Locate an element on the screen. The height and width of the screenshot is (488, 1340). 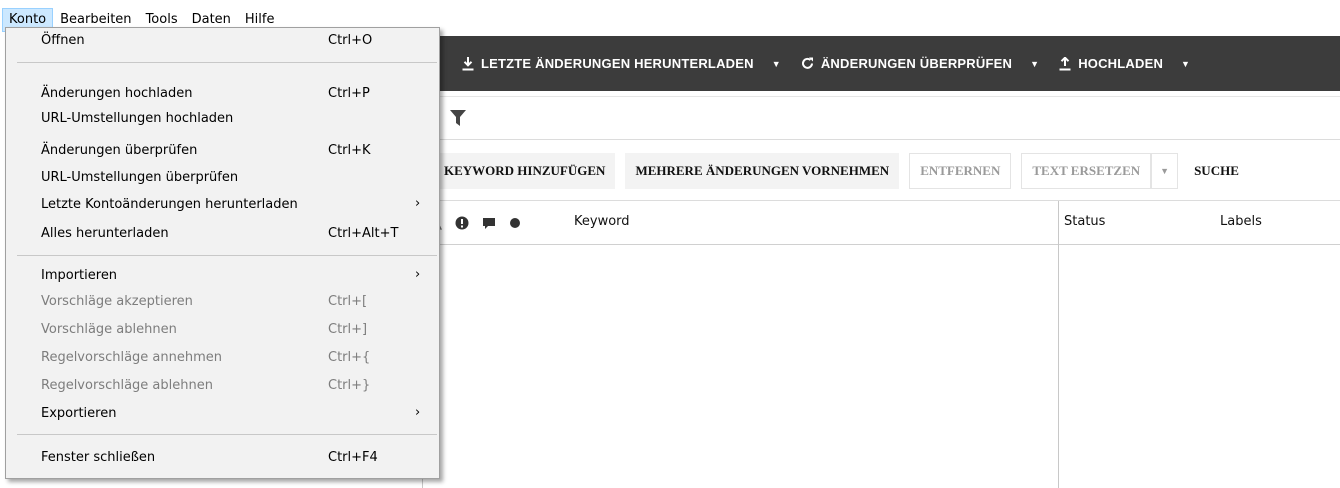
menu-item-import: Importieren › is located at coordinates (222, 276).